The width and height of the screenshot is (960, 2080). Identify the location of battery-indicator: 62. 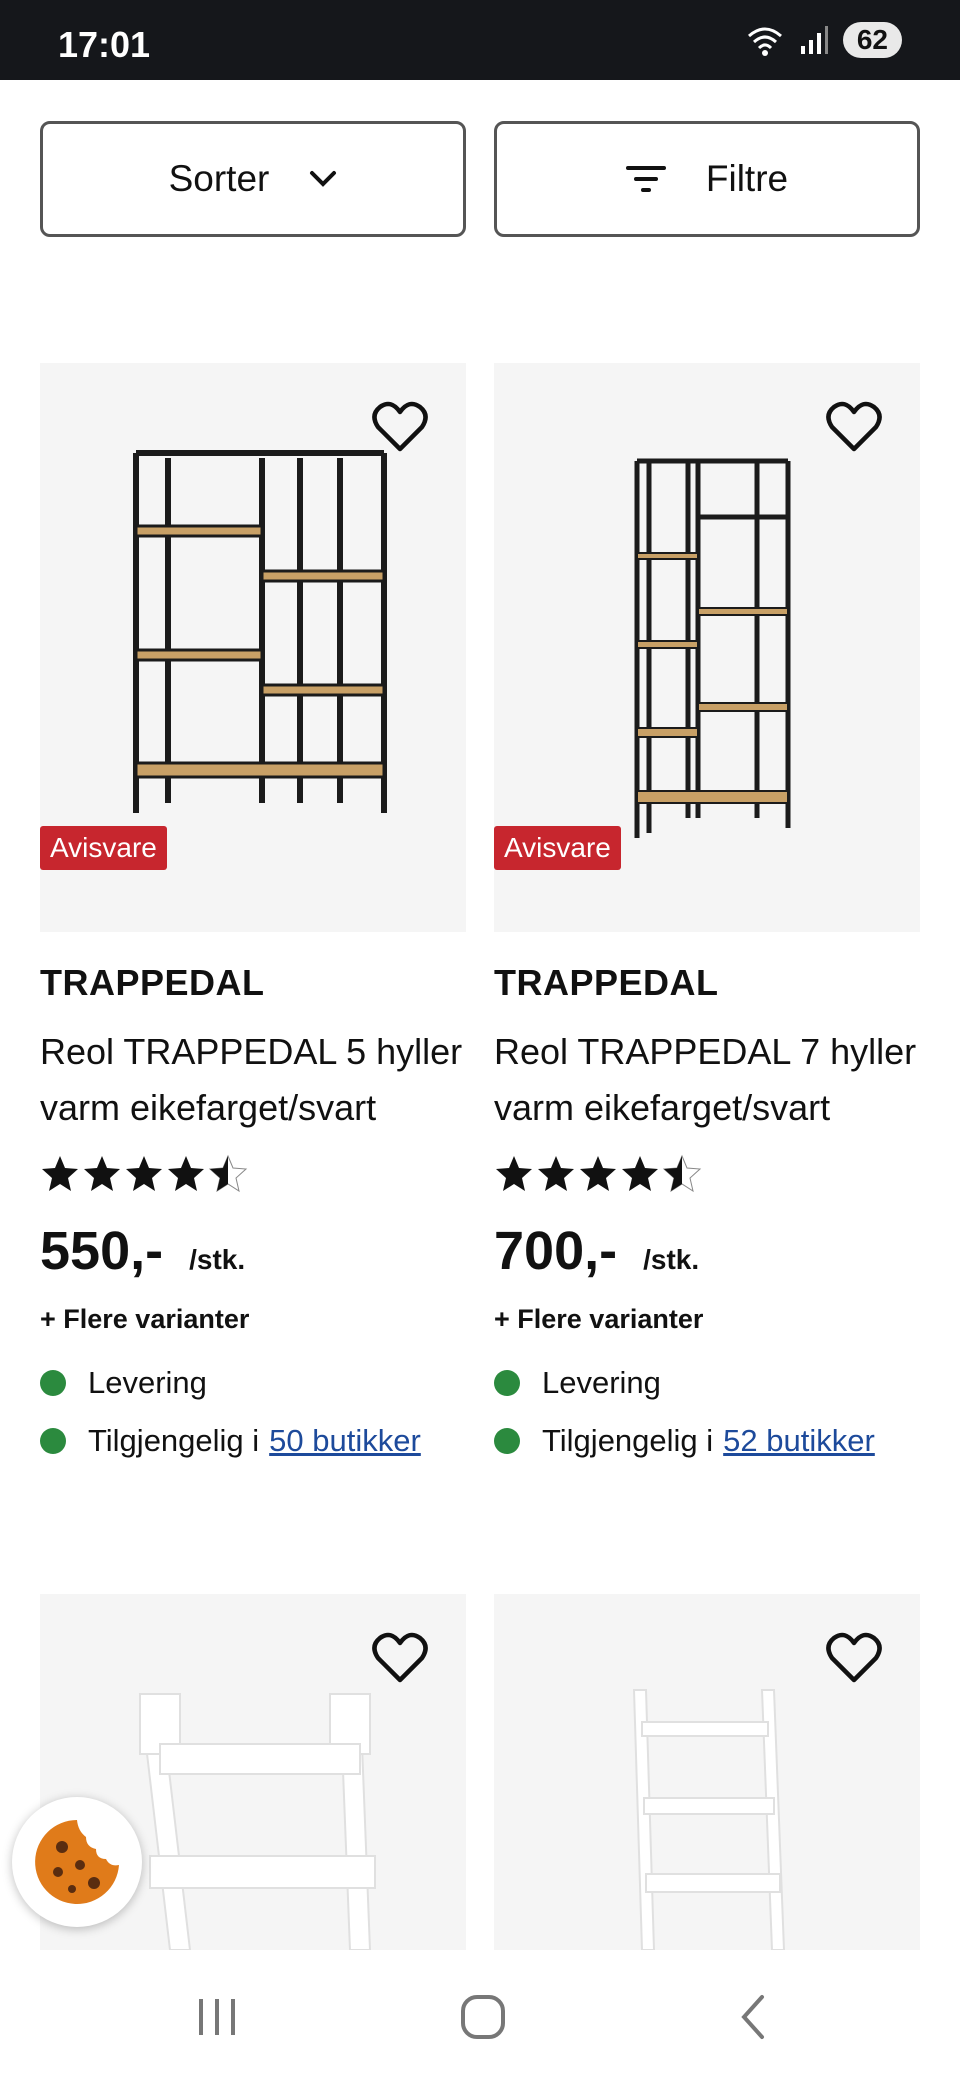
(872, 40).